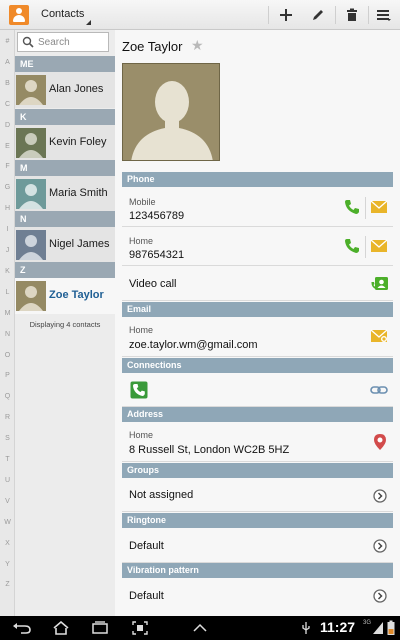 This screenshot has height=640, width=400. I want to click on edit-contact-button, so click(318, 15).